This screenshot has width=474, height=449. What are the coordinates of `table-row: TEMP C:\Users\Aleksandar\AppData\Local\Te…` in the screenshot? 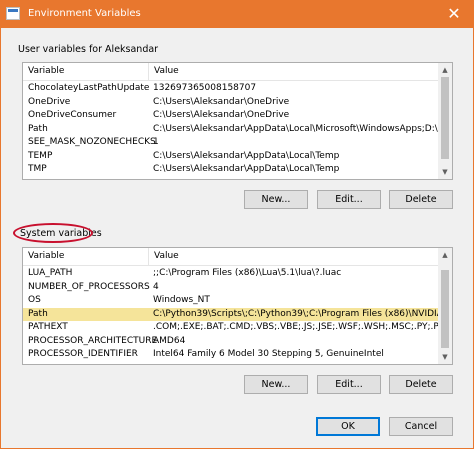 It's located at (230, 157).